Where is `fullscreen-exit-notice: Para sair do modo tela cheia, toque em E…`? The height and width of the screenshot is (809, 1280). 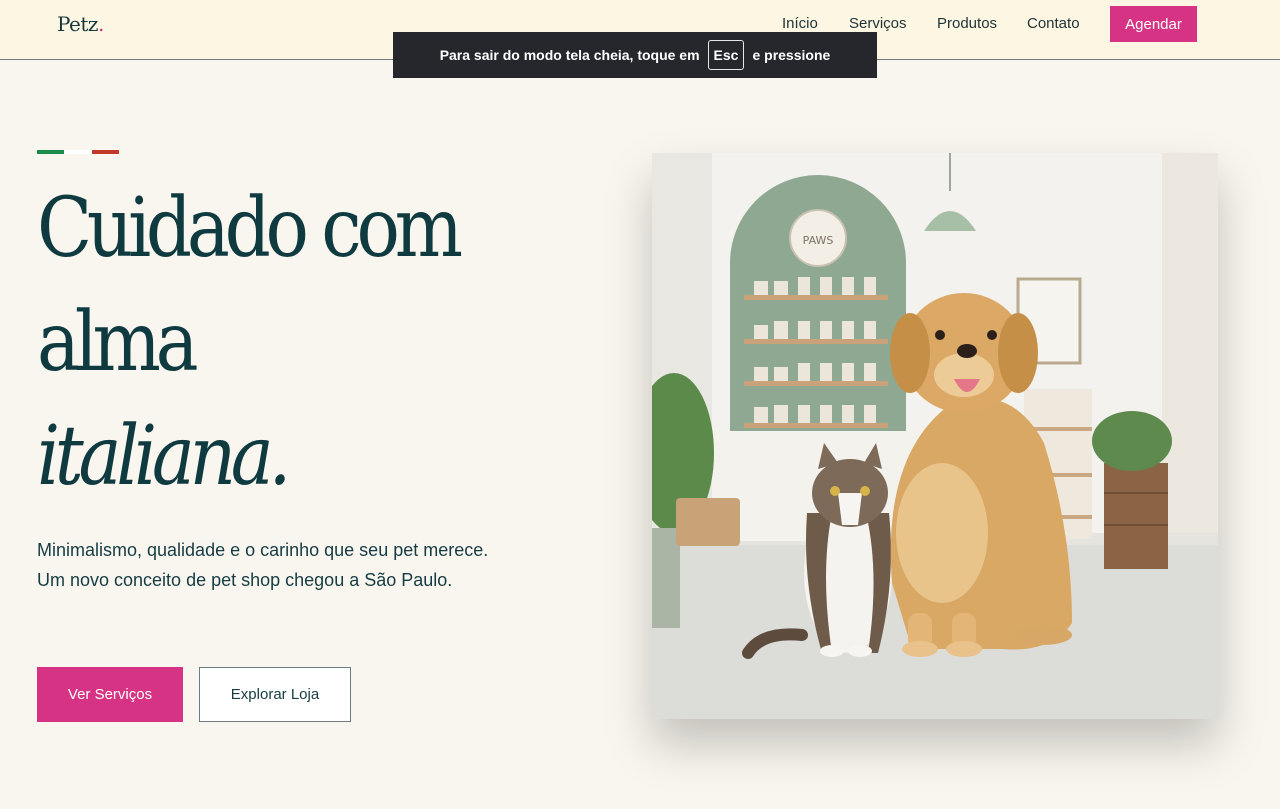
fullscreen-exit-notice: Para sair do modo tela cheia, toque em E… is located at coordinates (635, 55).